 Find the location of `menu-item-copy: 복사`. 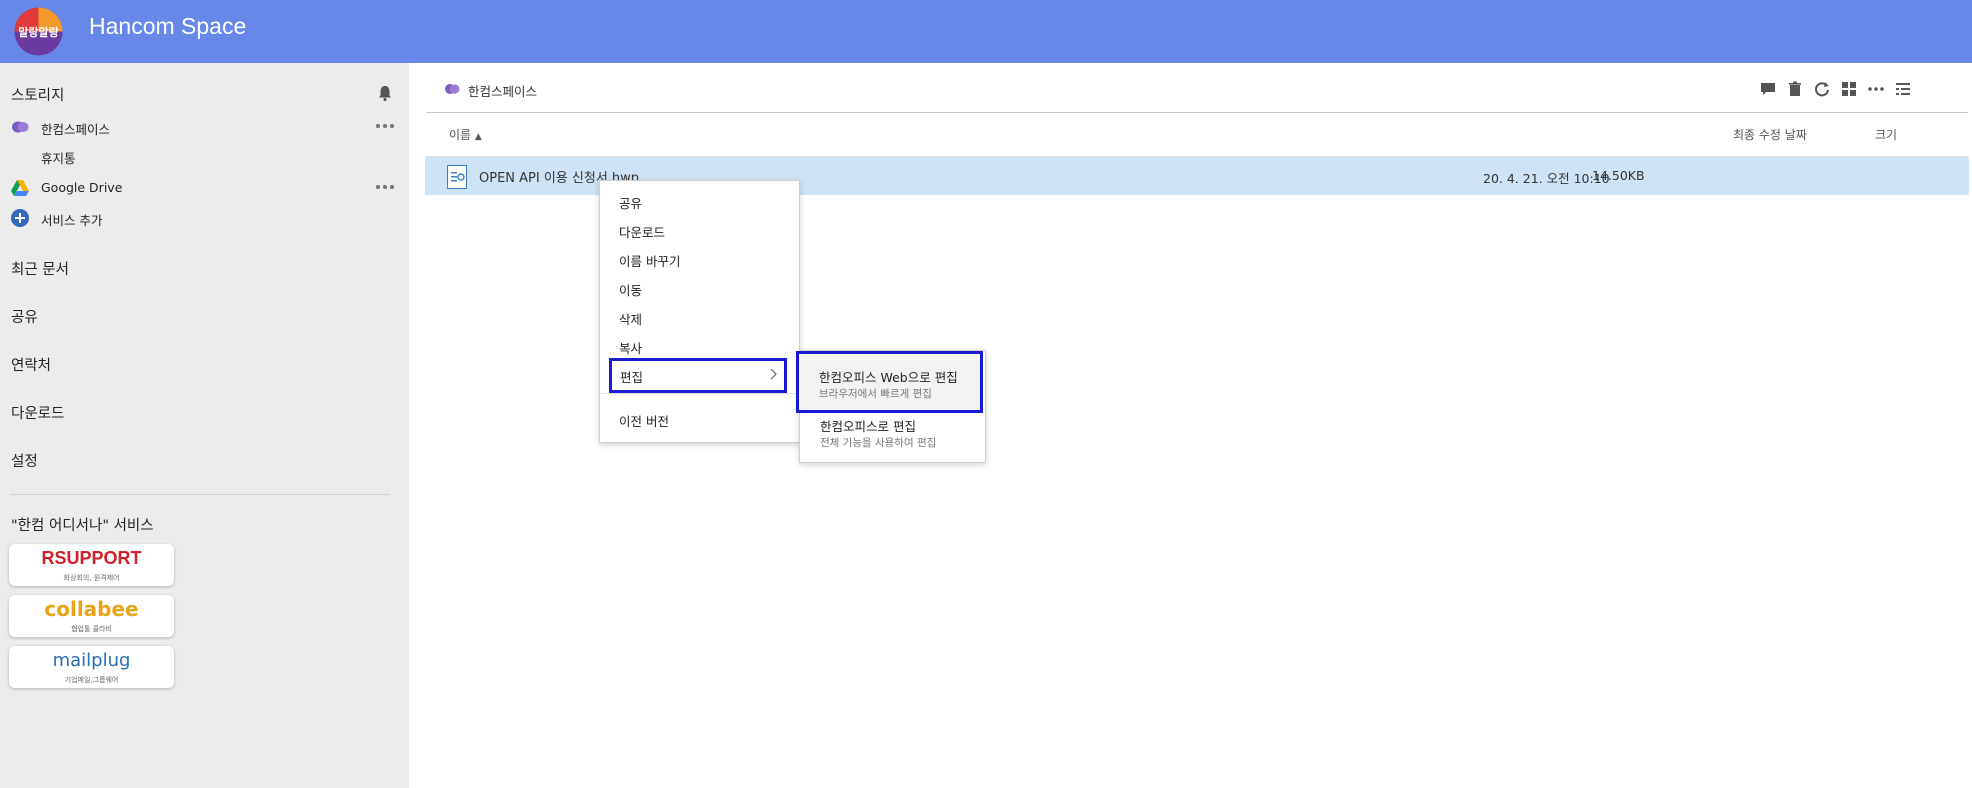

menu-item-copy: 복사 is located at coordinates (630, 347).